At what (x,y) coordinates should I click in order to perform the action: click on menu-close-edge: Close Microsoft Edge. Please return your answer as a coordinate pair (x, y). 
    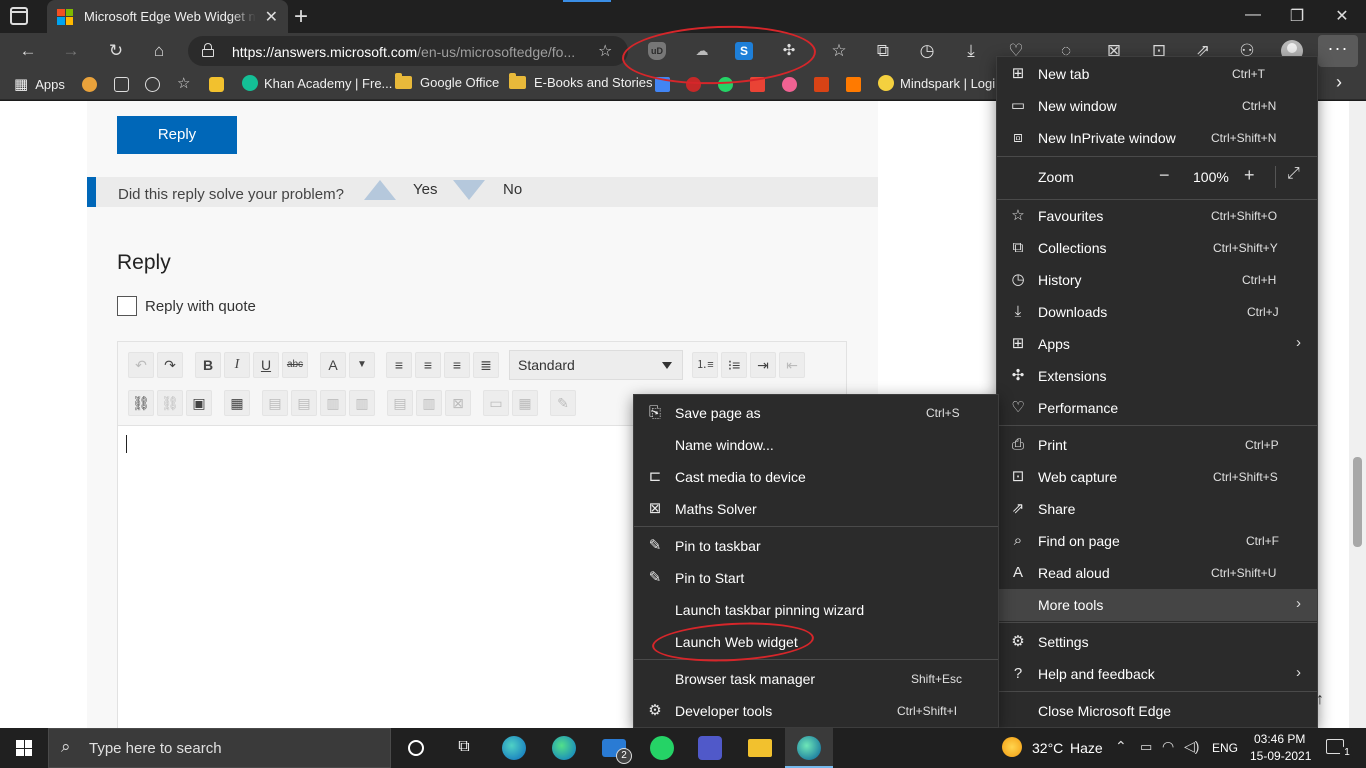
    Looking at the image, I should click on (1157, 711).